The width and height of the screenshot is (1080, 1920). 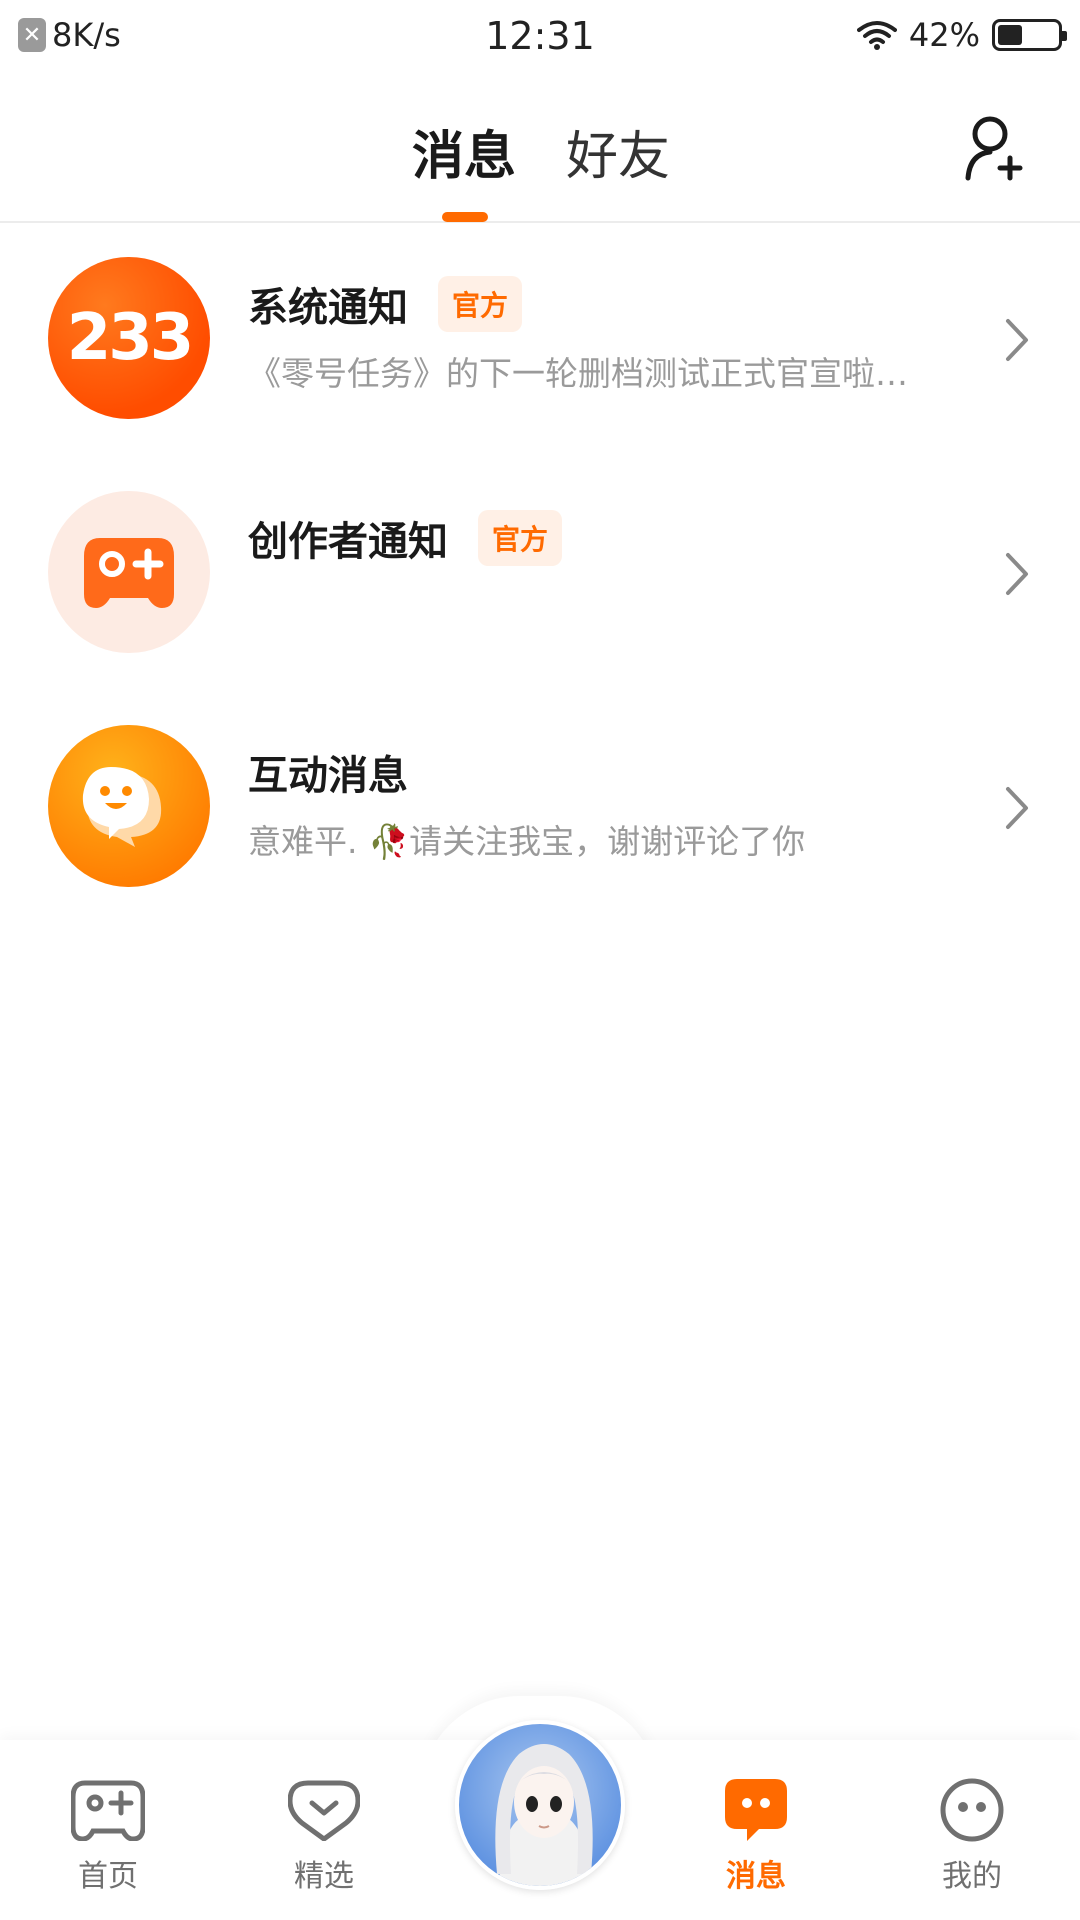 I want to click on status-right: 42%, so click(x=961, y=35).